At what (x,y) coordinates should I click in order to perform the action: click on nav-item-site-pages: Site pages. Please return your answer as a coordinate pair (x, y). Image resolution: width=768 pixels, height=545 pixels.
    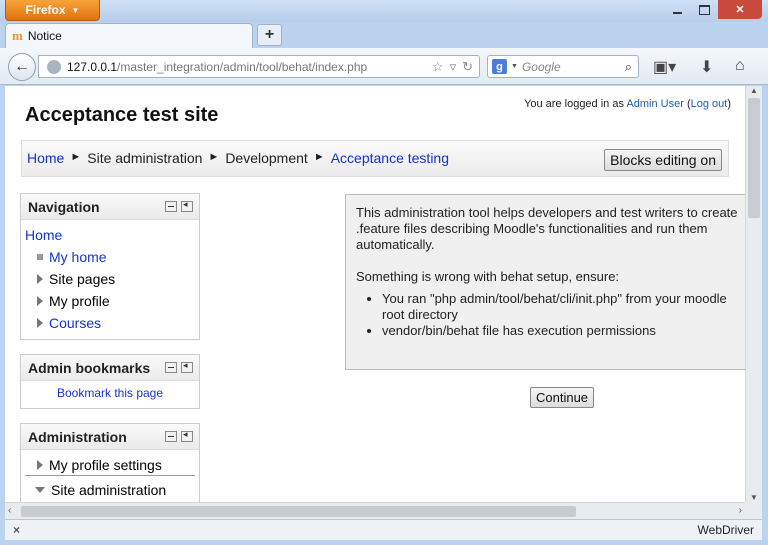
    Looking at the image, I should click on (112, 279).